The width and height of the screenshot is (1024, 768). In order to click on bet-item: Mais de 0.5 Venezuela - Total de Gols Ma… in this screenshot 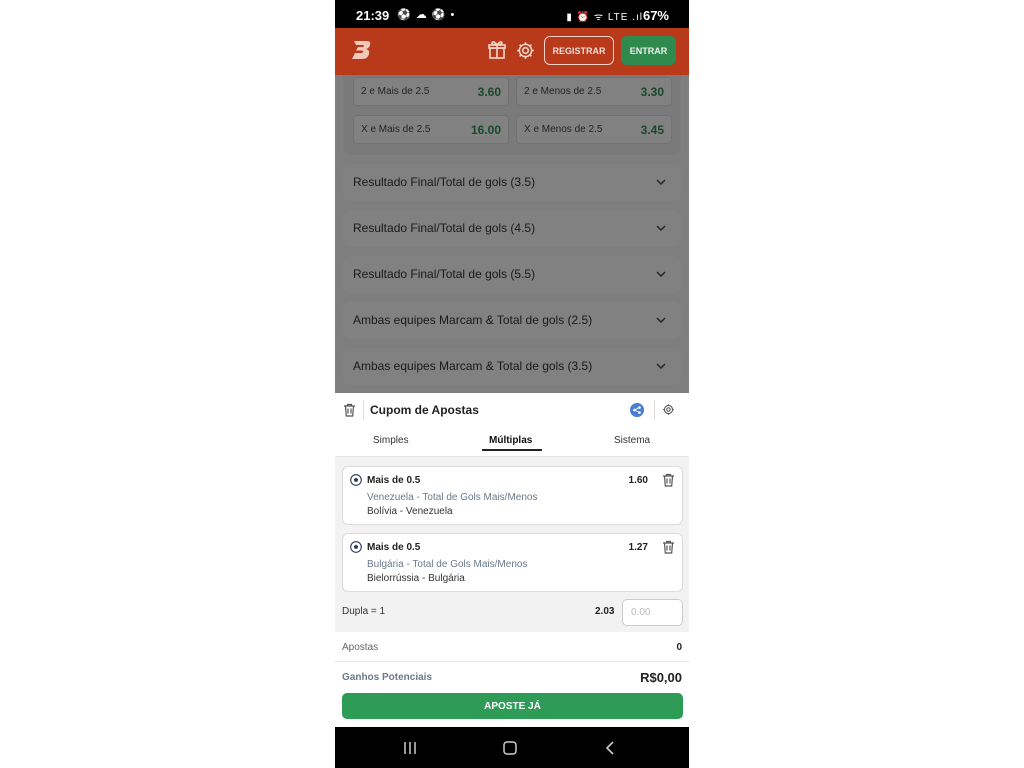, I will do `click(512, 495)`.